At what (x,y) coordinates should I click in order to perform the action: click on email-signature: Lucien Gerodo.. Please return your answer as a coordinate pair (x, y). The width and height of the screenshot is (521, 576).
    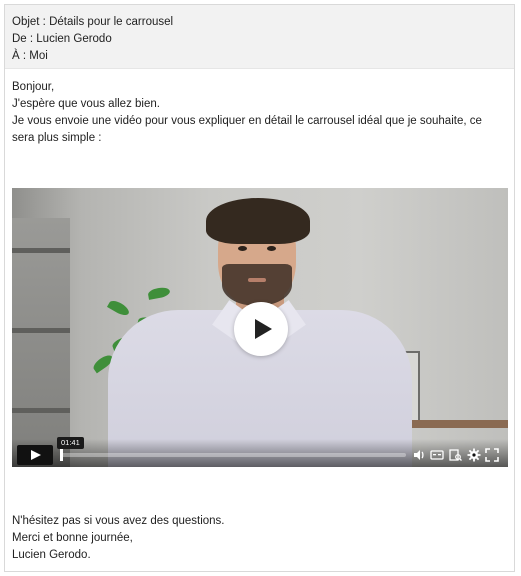
    Looking at the image, I should click on (51, 555).